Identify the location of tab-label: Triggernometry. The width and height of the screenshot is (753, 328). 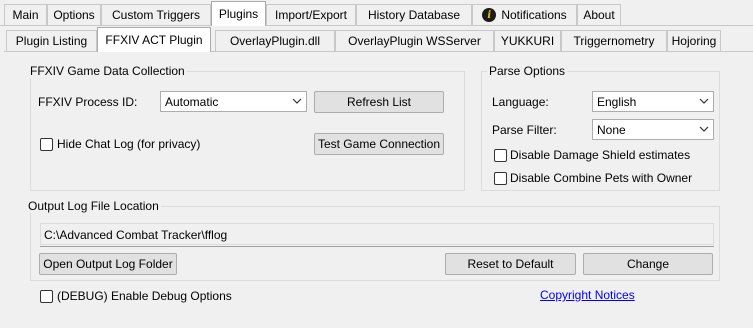
(614, 41).